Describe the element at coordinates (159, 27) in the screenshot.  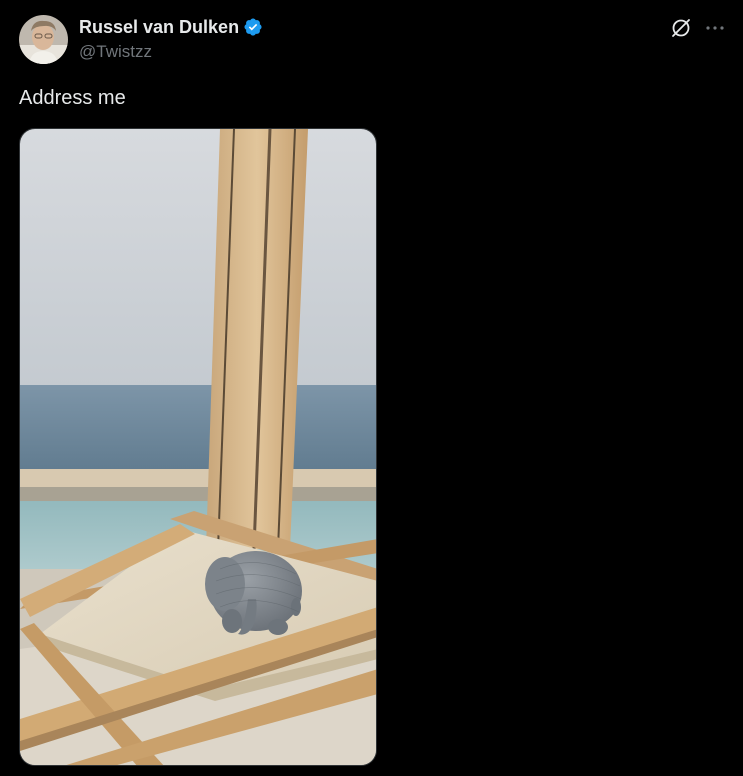
I see `author-display-name: Russel van Dulken` at that location.